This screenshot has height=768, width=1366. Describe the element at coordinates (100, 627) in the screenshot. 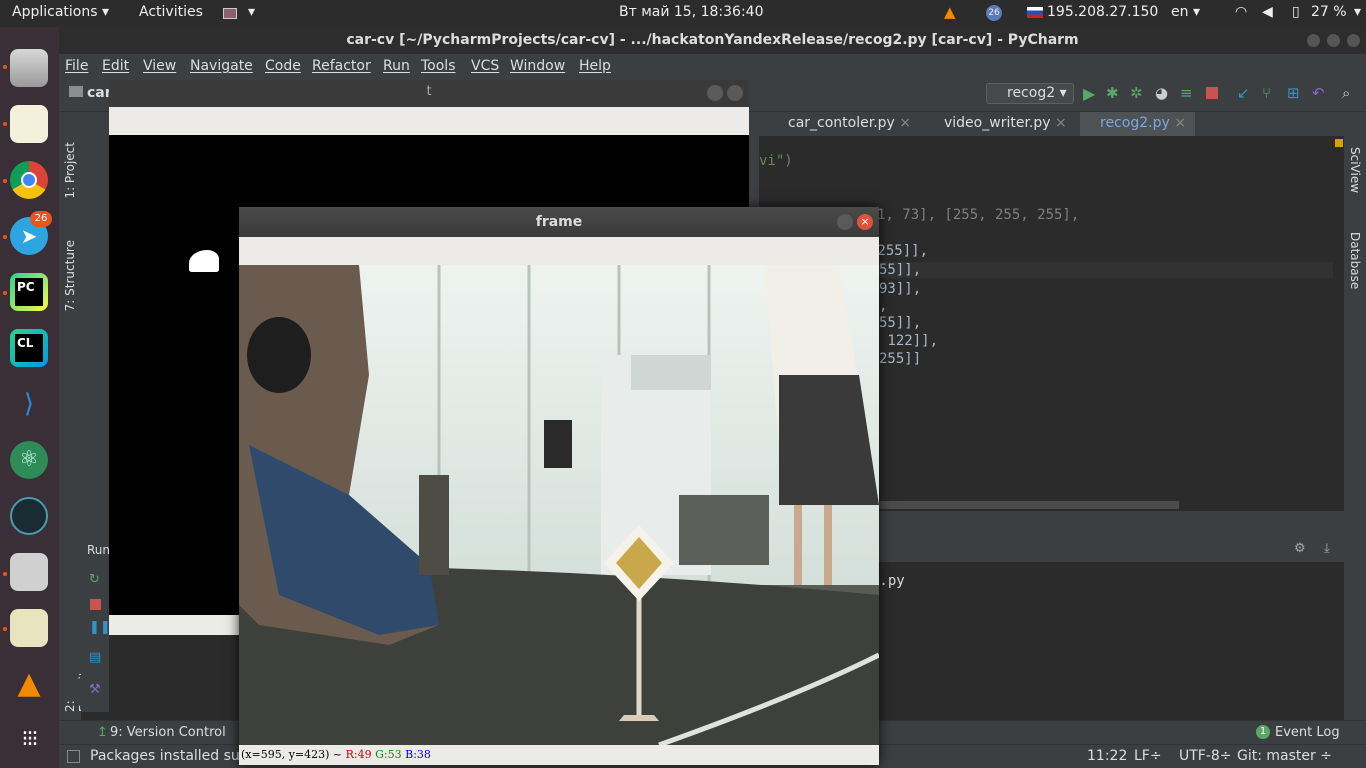

I see `pause-icon: ❚❚` at that location.